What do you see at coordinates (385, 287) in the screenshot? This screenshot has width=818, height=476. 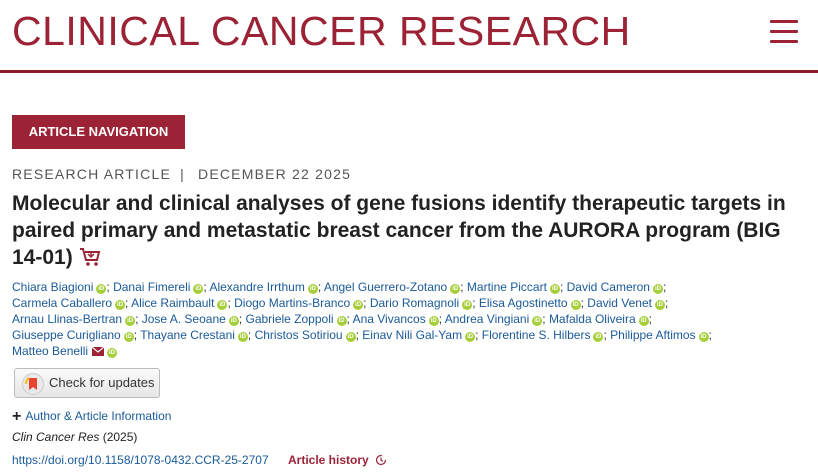 I see `author-link: Angel Guerrero-Zotano` at bounding box center [385, 287].